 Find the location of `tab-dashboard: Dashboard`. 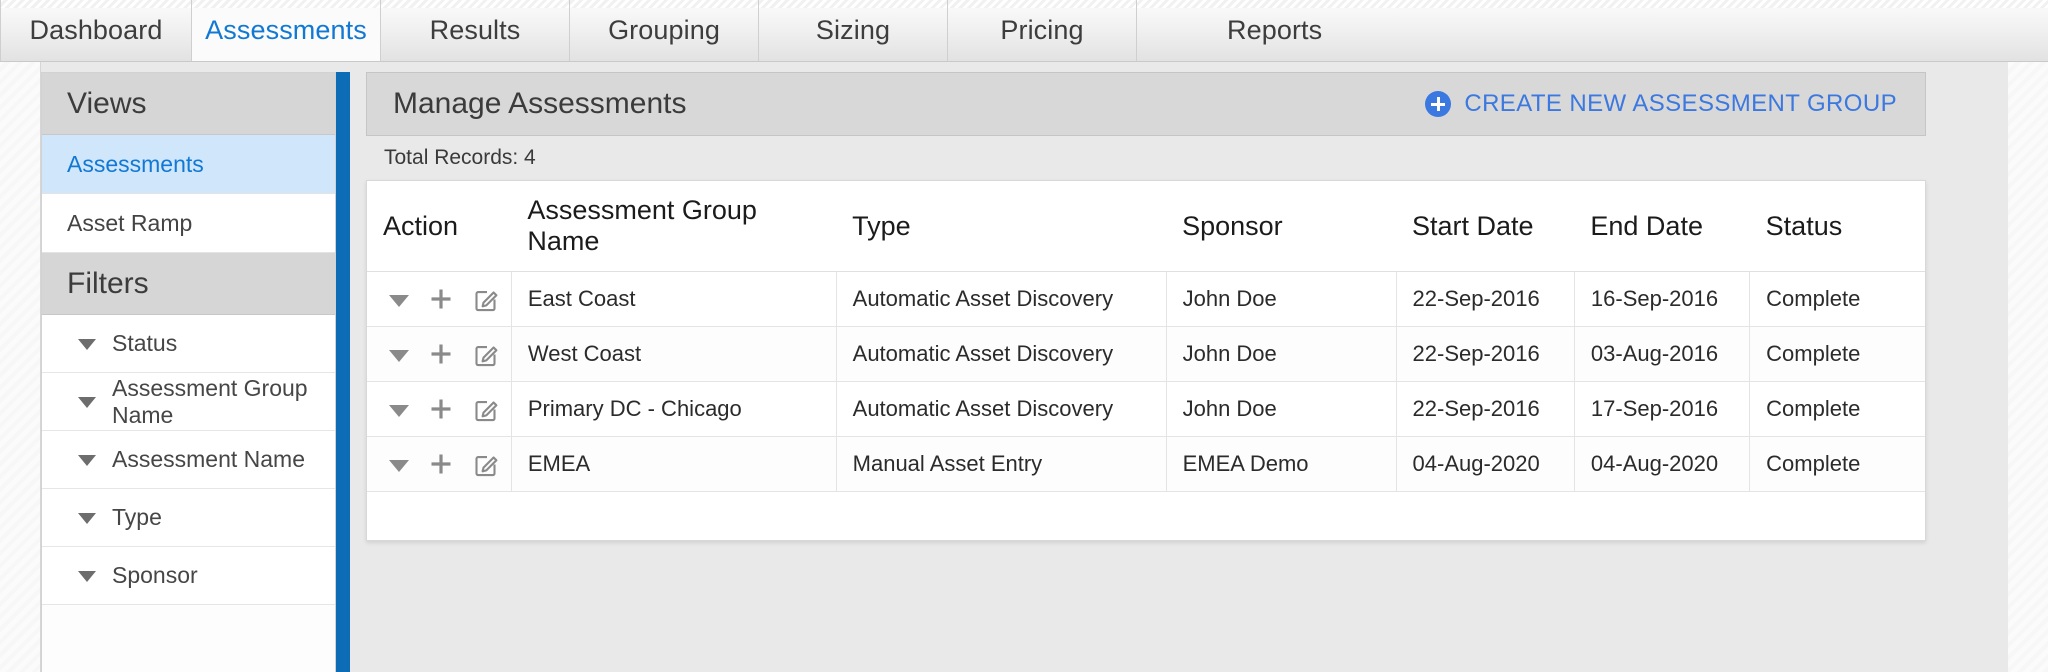

tab-dashboard: Dashboard is located at coordinates (96, 30).